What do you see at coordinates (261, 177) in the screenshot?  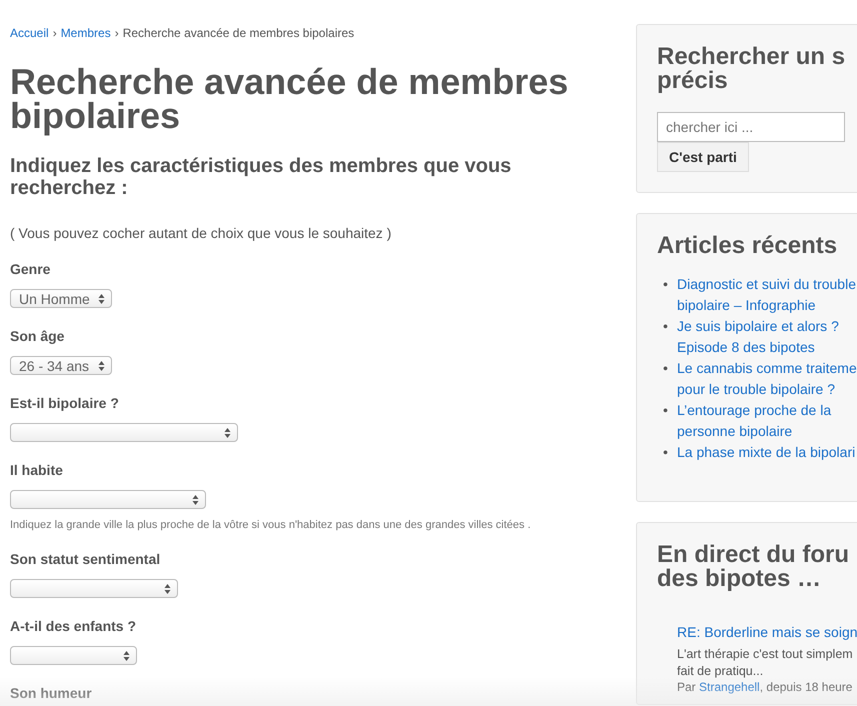 I see `form-heading: Indiquez les caractéristiques des membres que vous recherchez :` at bounding box center [261, 177].